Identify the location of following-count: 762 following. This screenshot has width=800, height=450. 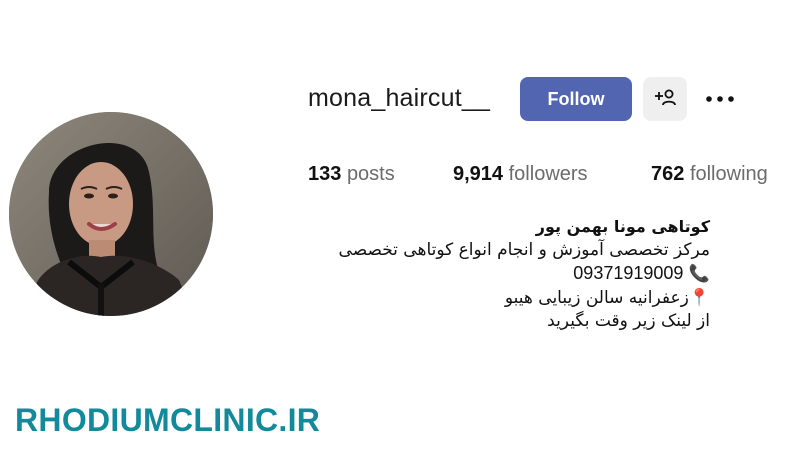
(709, 174).